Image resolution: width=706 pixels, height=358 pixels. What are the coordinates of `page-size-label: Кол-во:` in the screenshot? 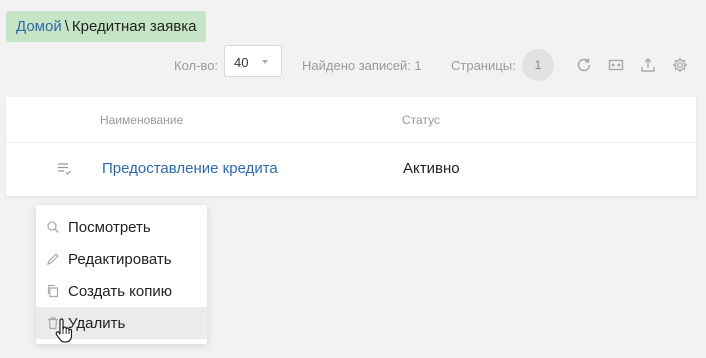 It's located at (196, 65).